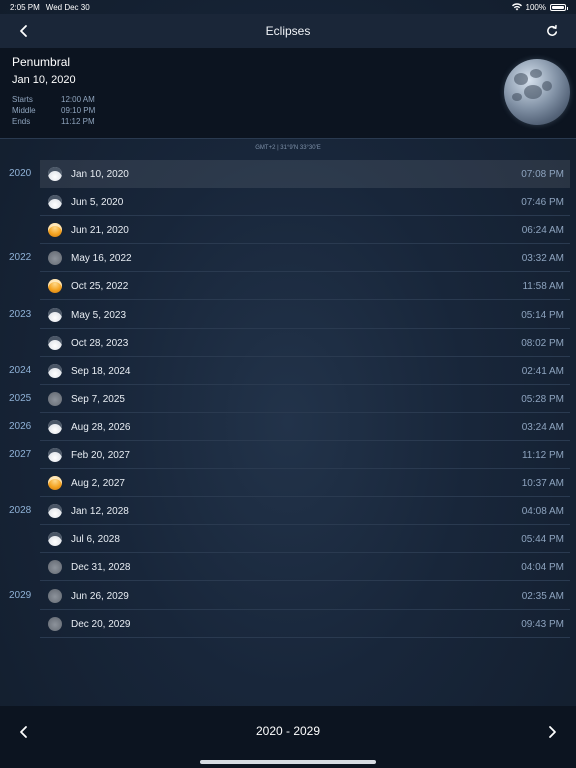 This screenshot has height=768, width=576. I want to click on eclipse-type: Penumbral, so click(41, 62).